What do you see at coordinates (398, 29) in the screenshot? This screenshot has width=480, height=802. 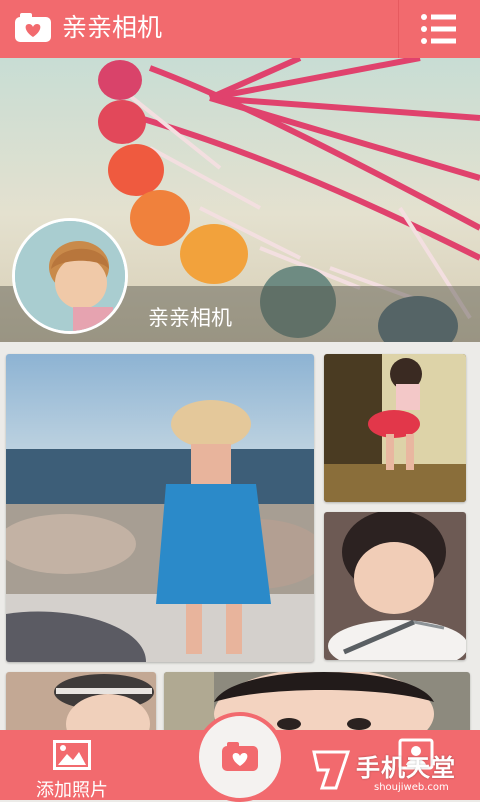 I see `header-divider` at bounding box center [398, 29].